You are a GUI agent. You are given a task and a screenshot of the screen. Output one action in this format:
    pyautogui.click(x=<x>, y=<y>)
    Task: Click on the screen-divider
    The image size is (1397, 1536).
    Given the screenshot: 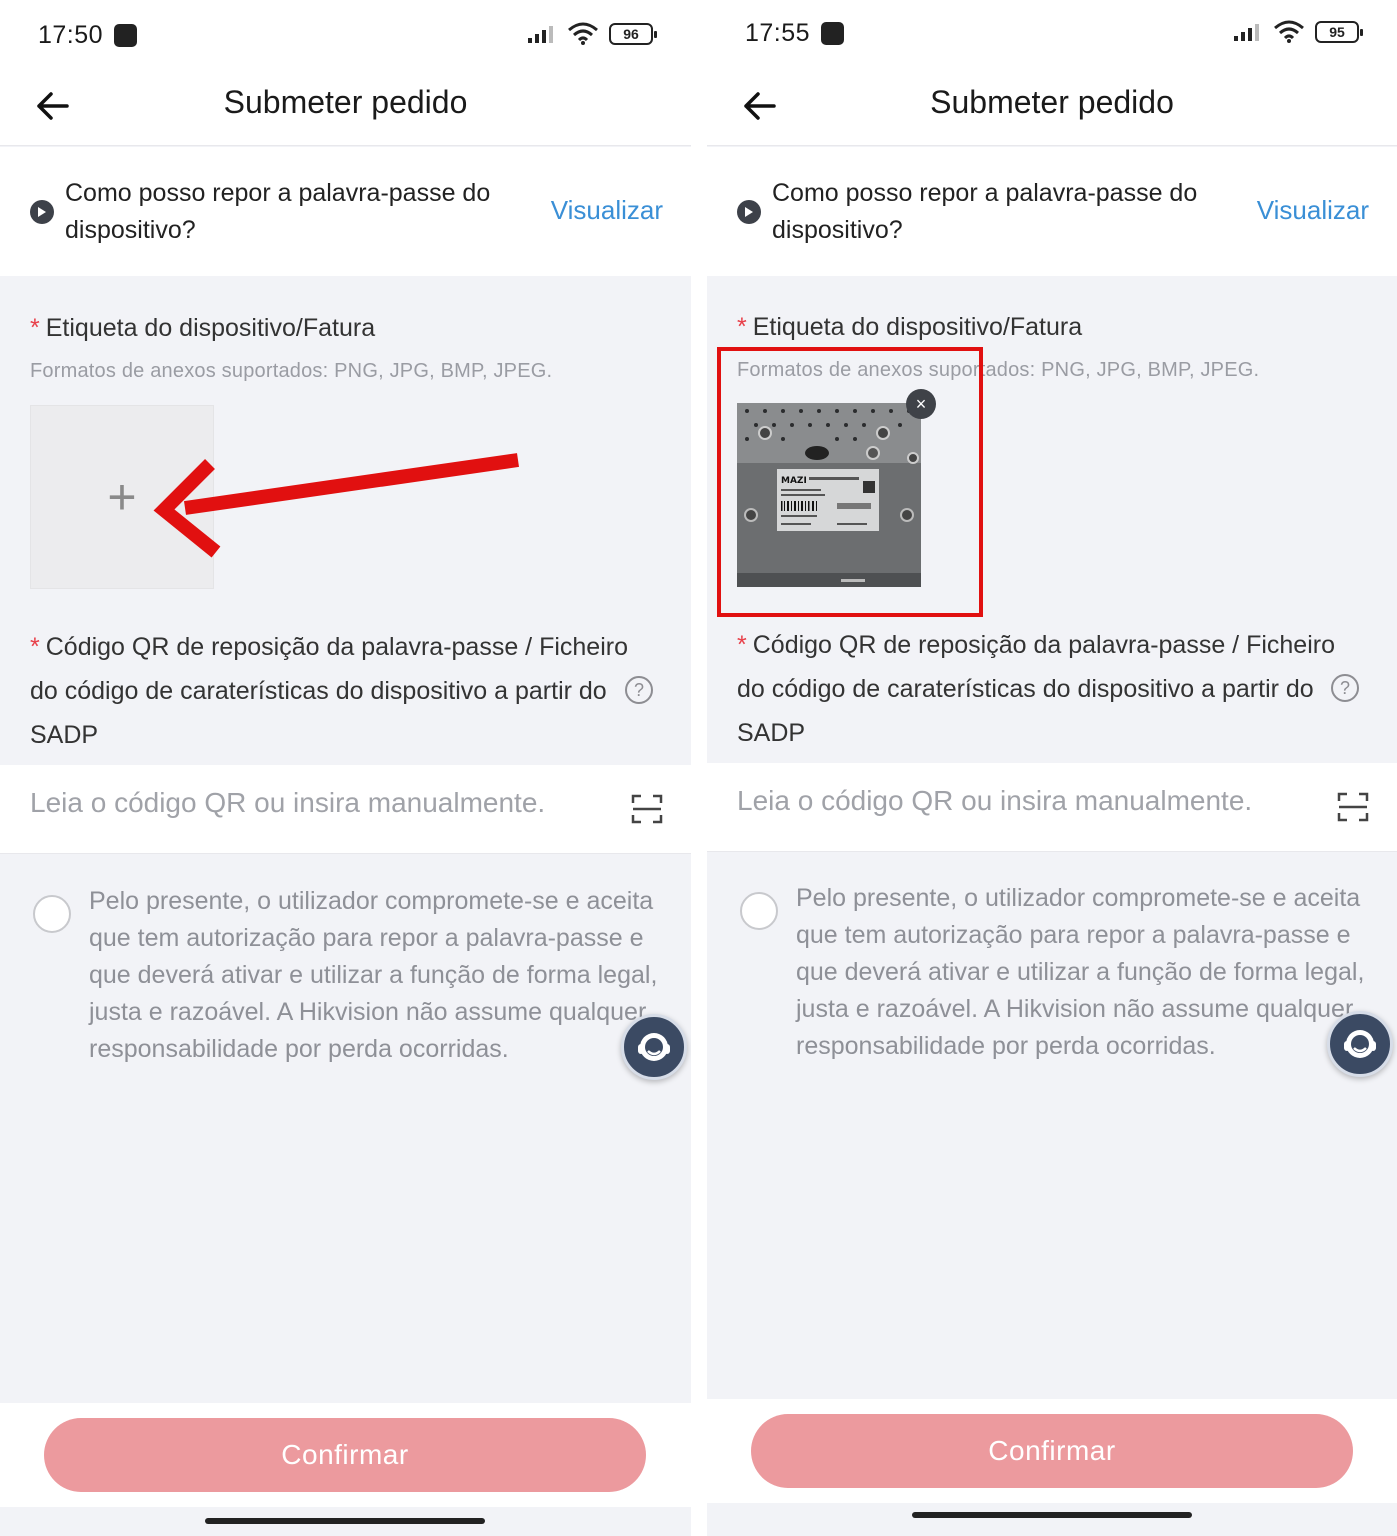 What is the action you would take?
    pyautogui.click(x=699, y=768)
    